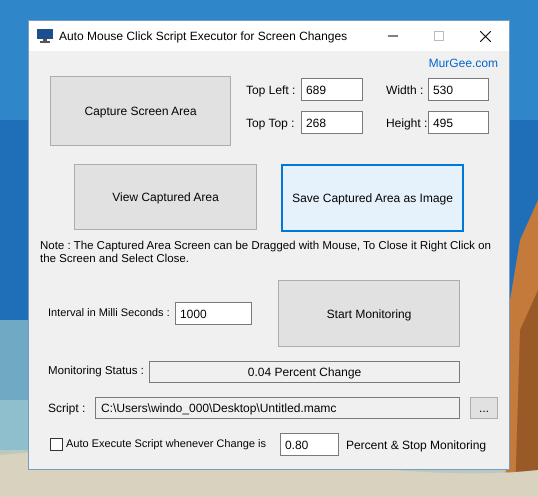 The image size is (538, 497). Describe the element at coordinates (332, 122) in the screenshot. I see `input-field: 268` at that location.